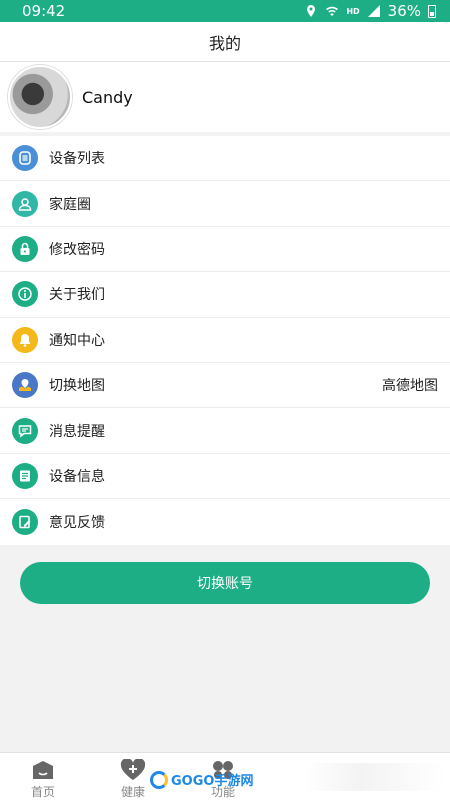 The width and height of the screenshot is (450, 800). Describe the element at coordinates (77, 522) in the screenshot. I see `menu-label: 意见反馈` at that location.